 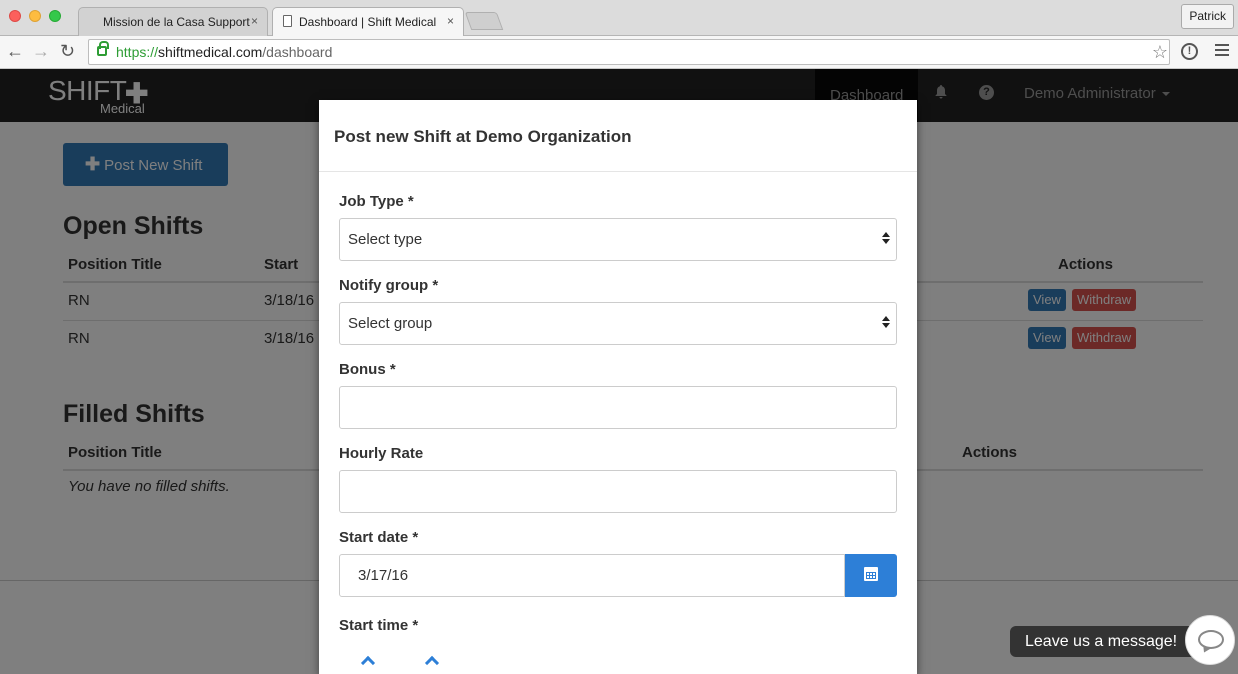 I want to click on start-time-label: Start time *, so click(x=379, y=625).